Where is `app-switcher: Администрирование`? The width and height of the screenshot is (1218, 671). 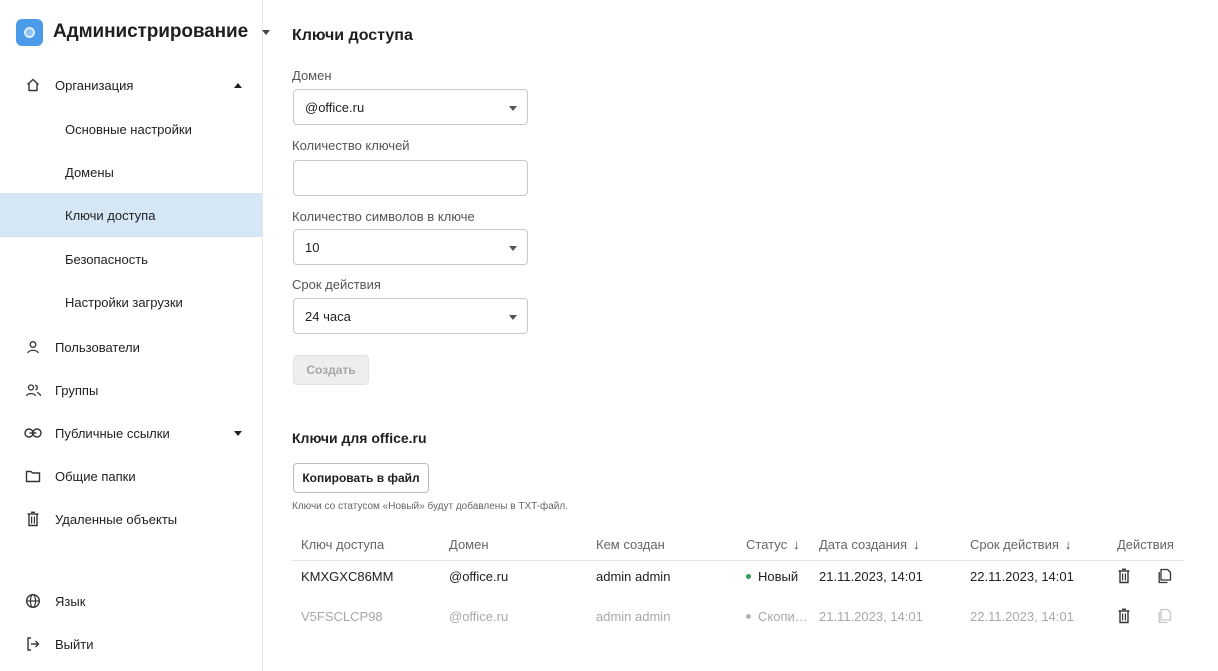
app-switcher: Администрирование is located at coordinates (143, 32).